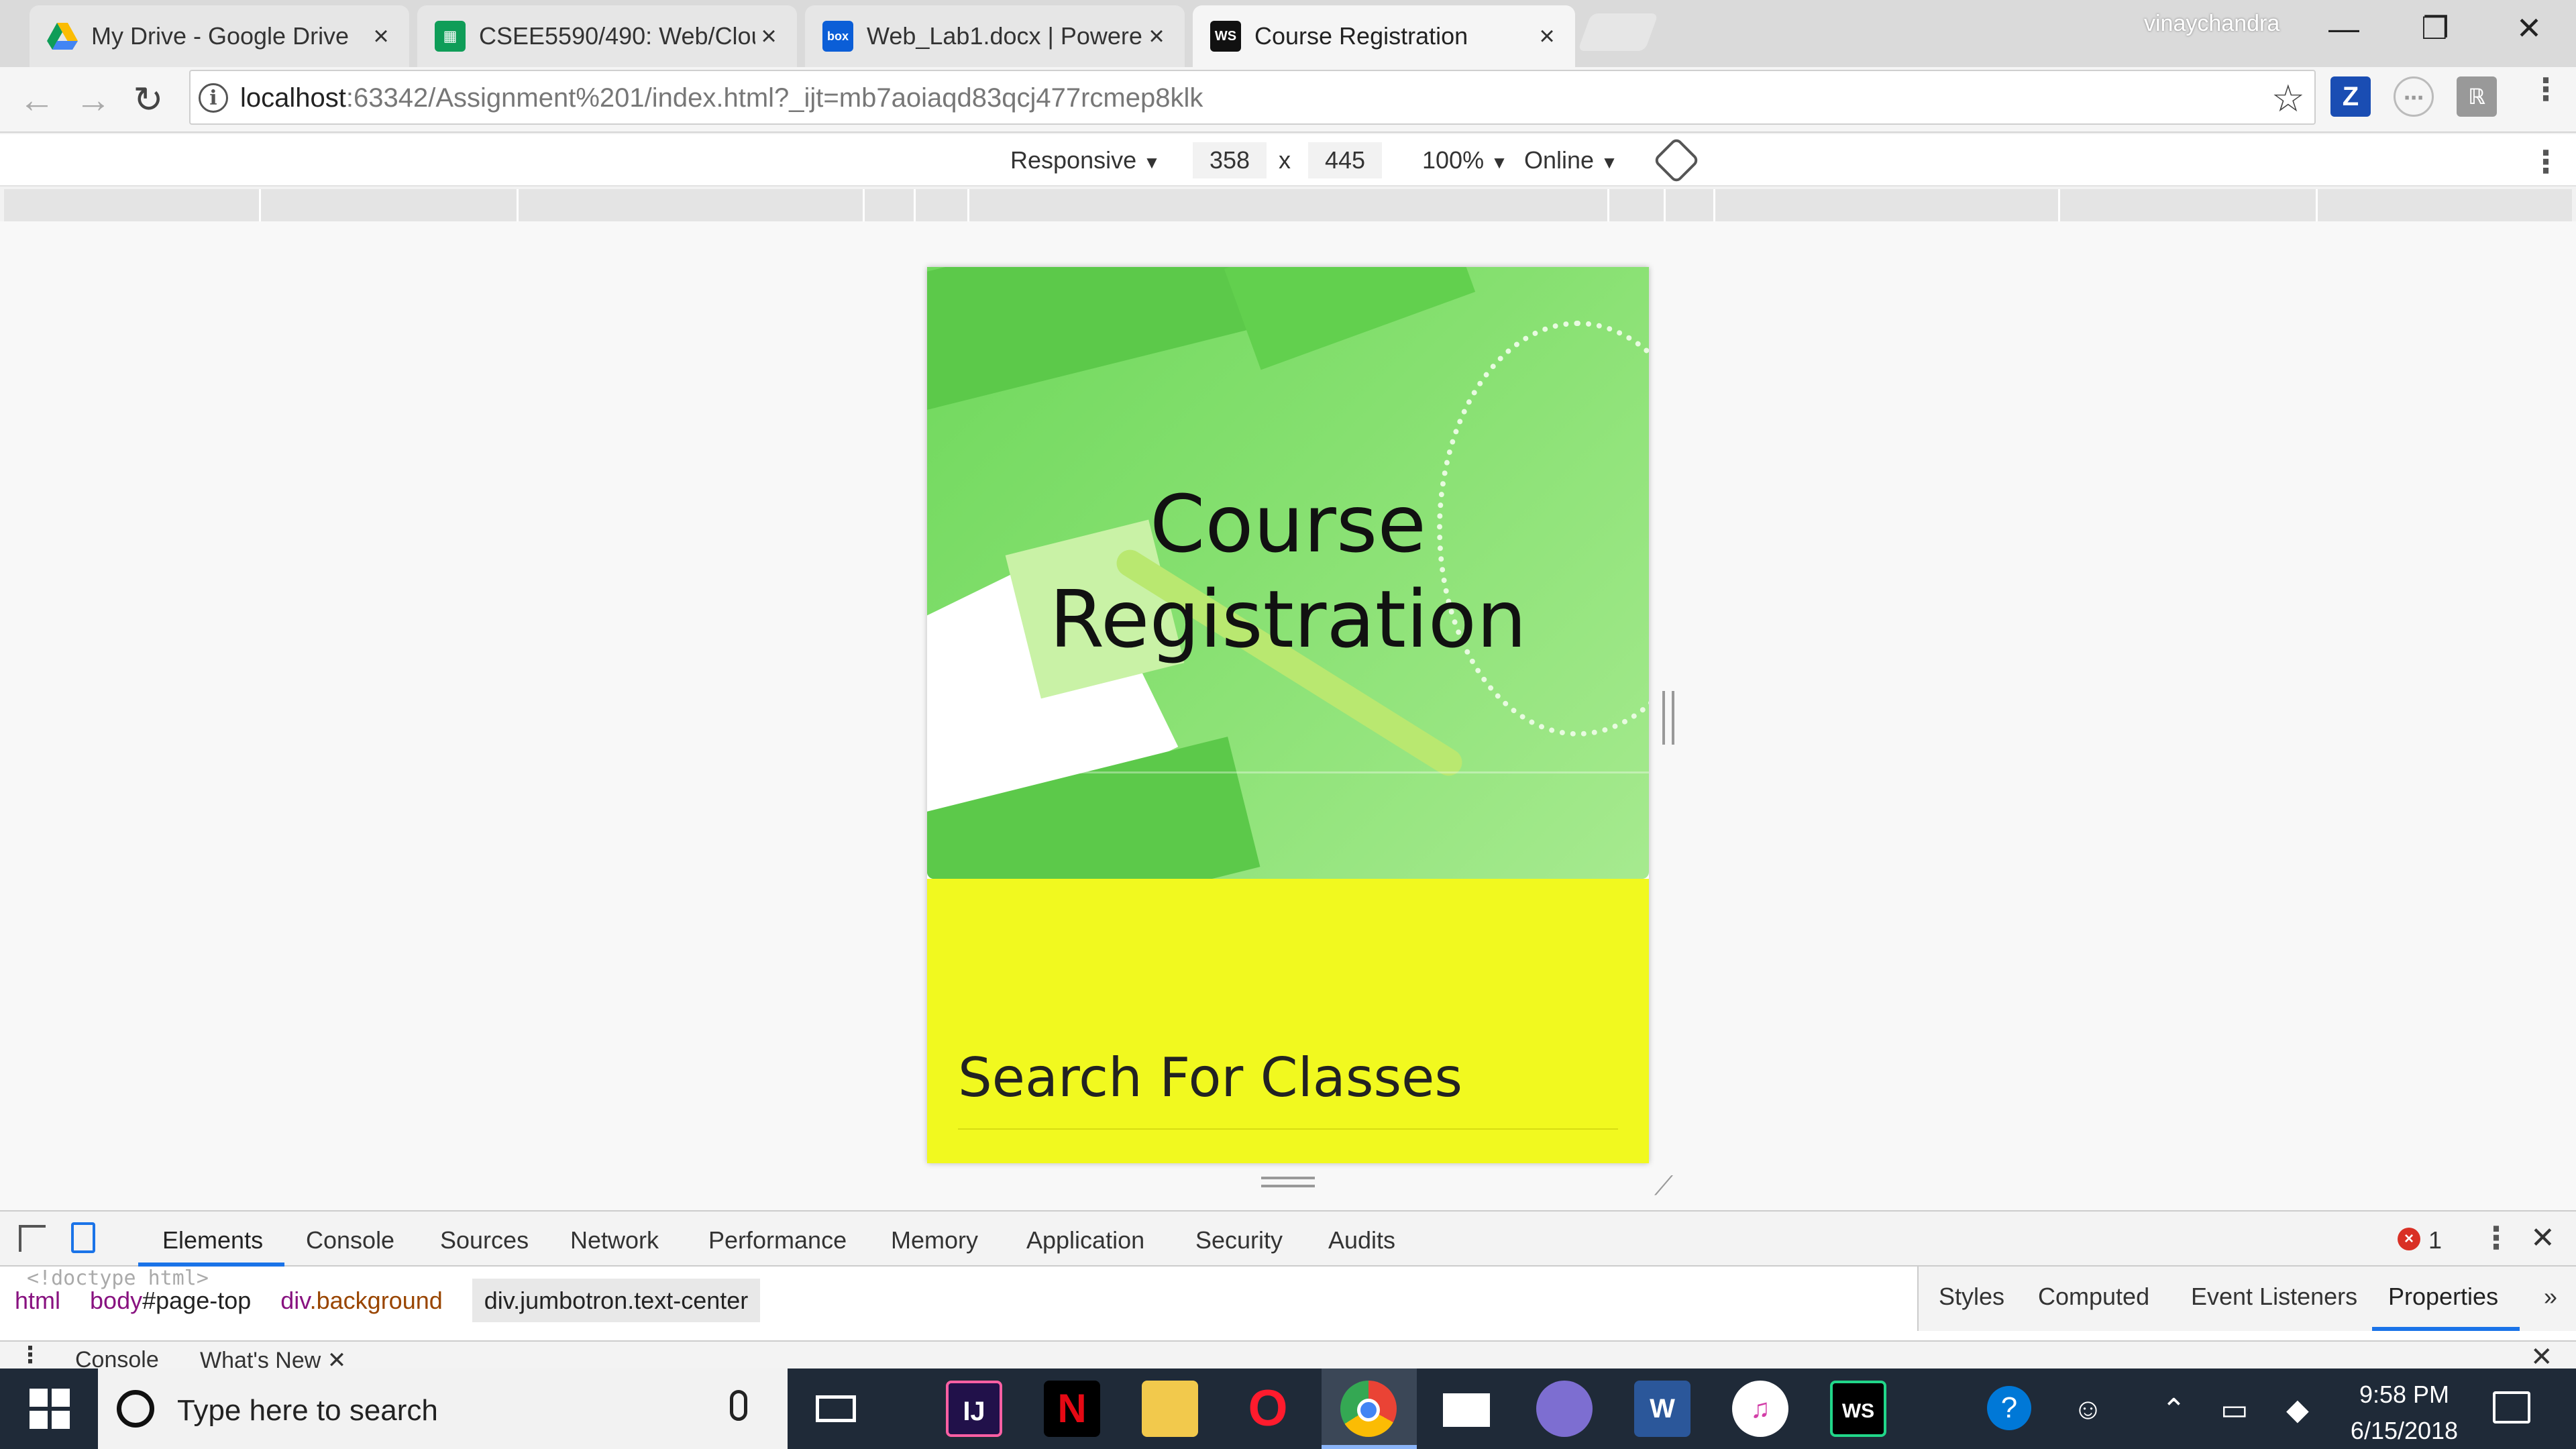 The width and height of the screenshot is (2576, 1449). Describe the element at coordinates (1085, 160) in the screenshot. I see `responsive-dropdown: Responsive ▼` at that location.